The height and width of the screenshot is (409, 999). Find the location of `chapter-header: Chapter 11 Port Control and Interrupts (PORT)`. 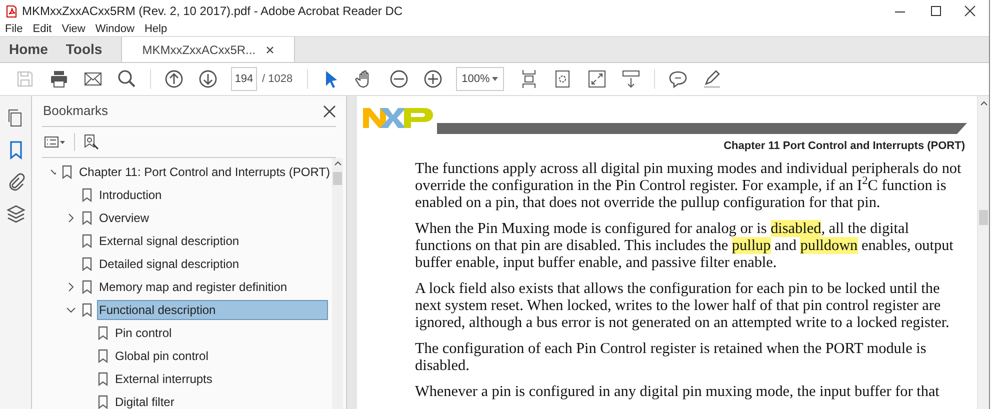

chapter-header: Chapter 11 Port Control and Interrupts (PORT) is located at coordinates (844, 146).